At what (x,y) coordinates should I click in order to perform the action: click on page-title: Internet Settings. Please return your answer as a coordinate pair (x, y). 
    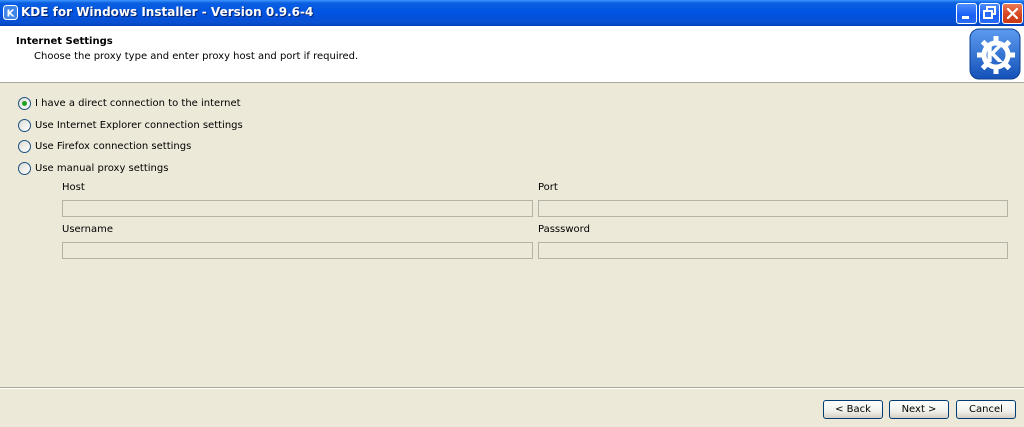
    Looking at the image, I should click on (64, 41).